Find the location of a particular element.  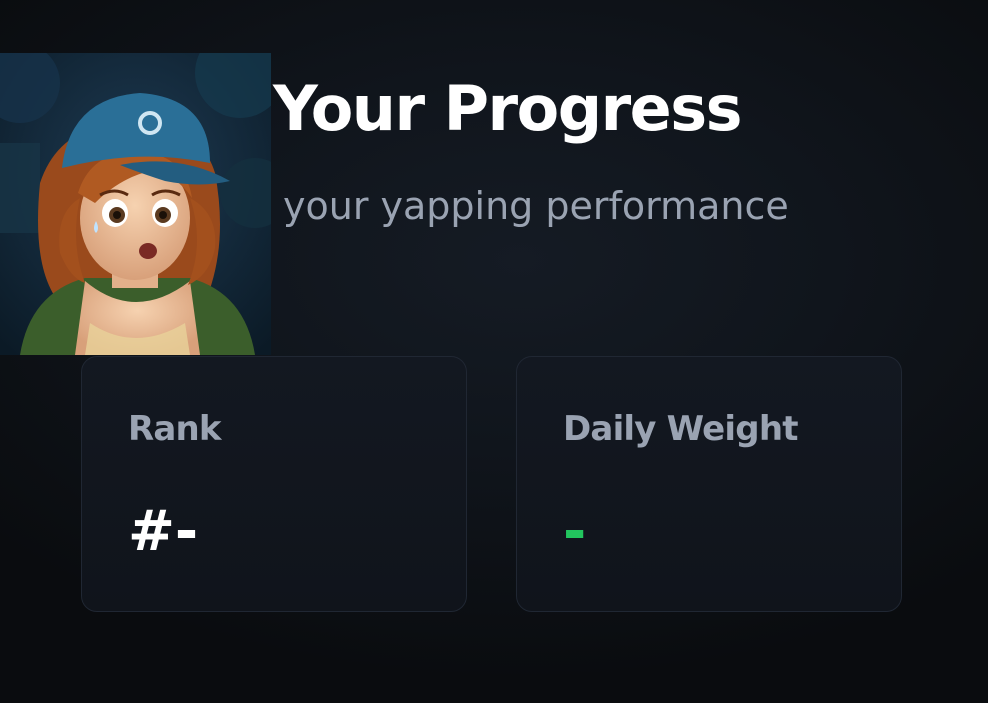

rank-value: #- is located at coordinates (163, 531).